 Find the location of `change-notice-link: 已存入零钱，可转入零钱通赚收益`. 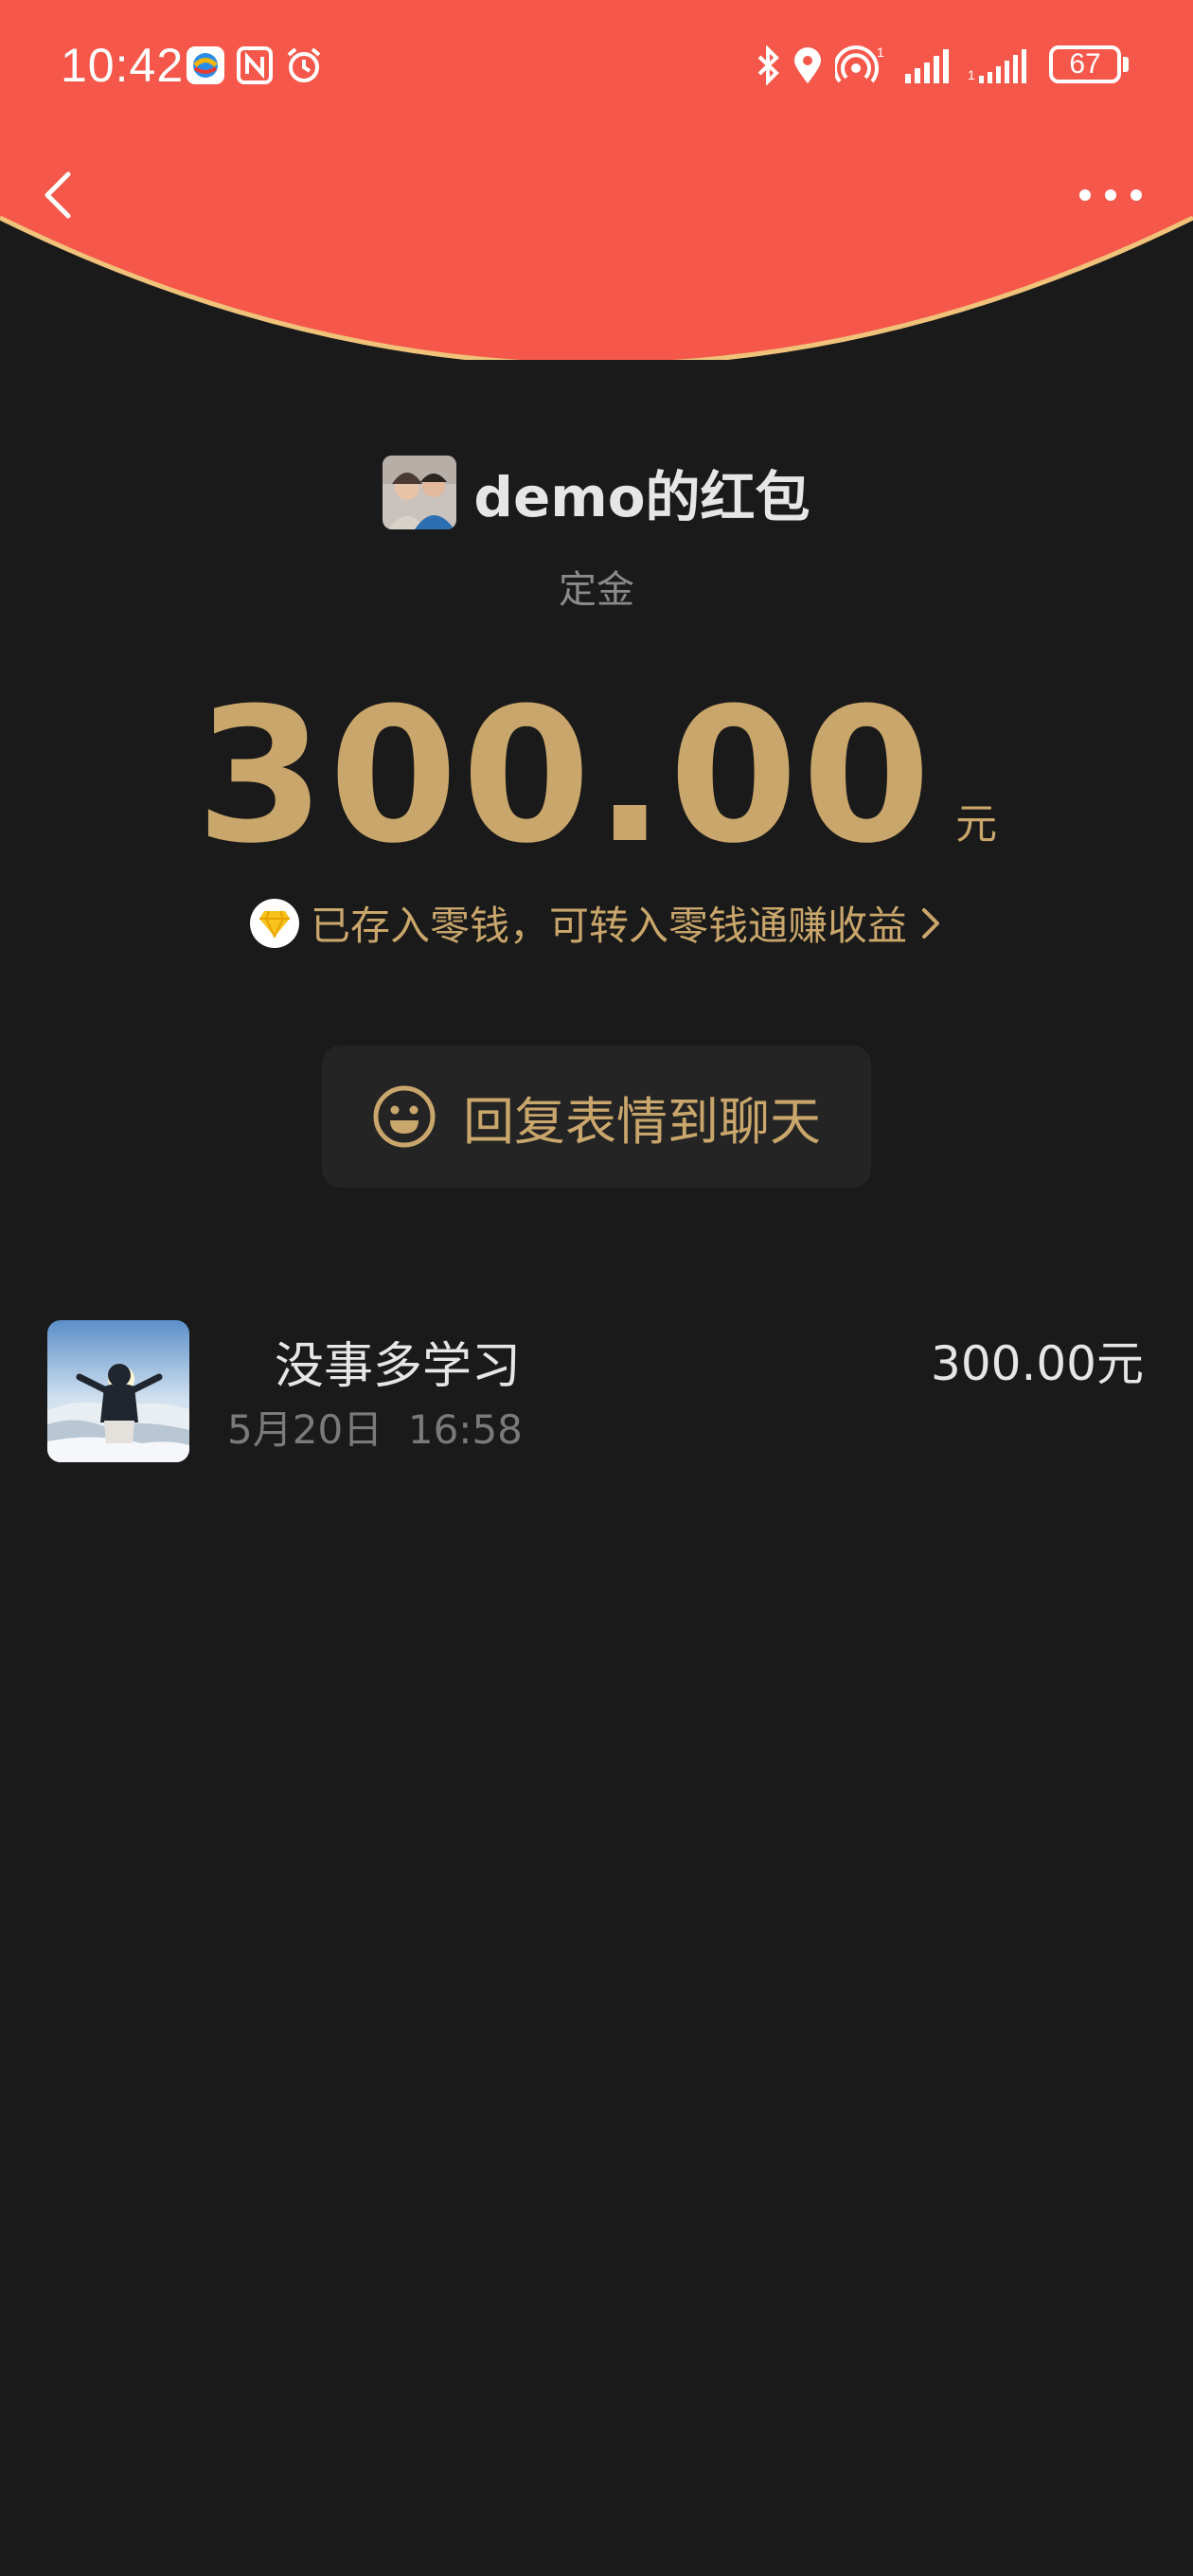

change-notice-link: 已存入零钱，可转入零钱通赚收益 is located at coordinates (596, 923).